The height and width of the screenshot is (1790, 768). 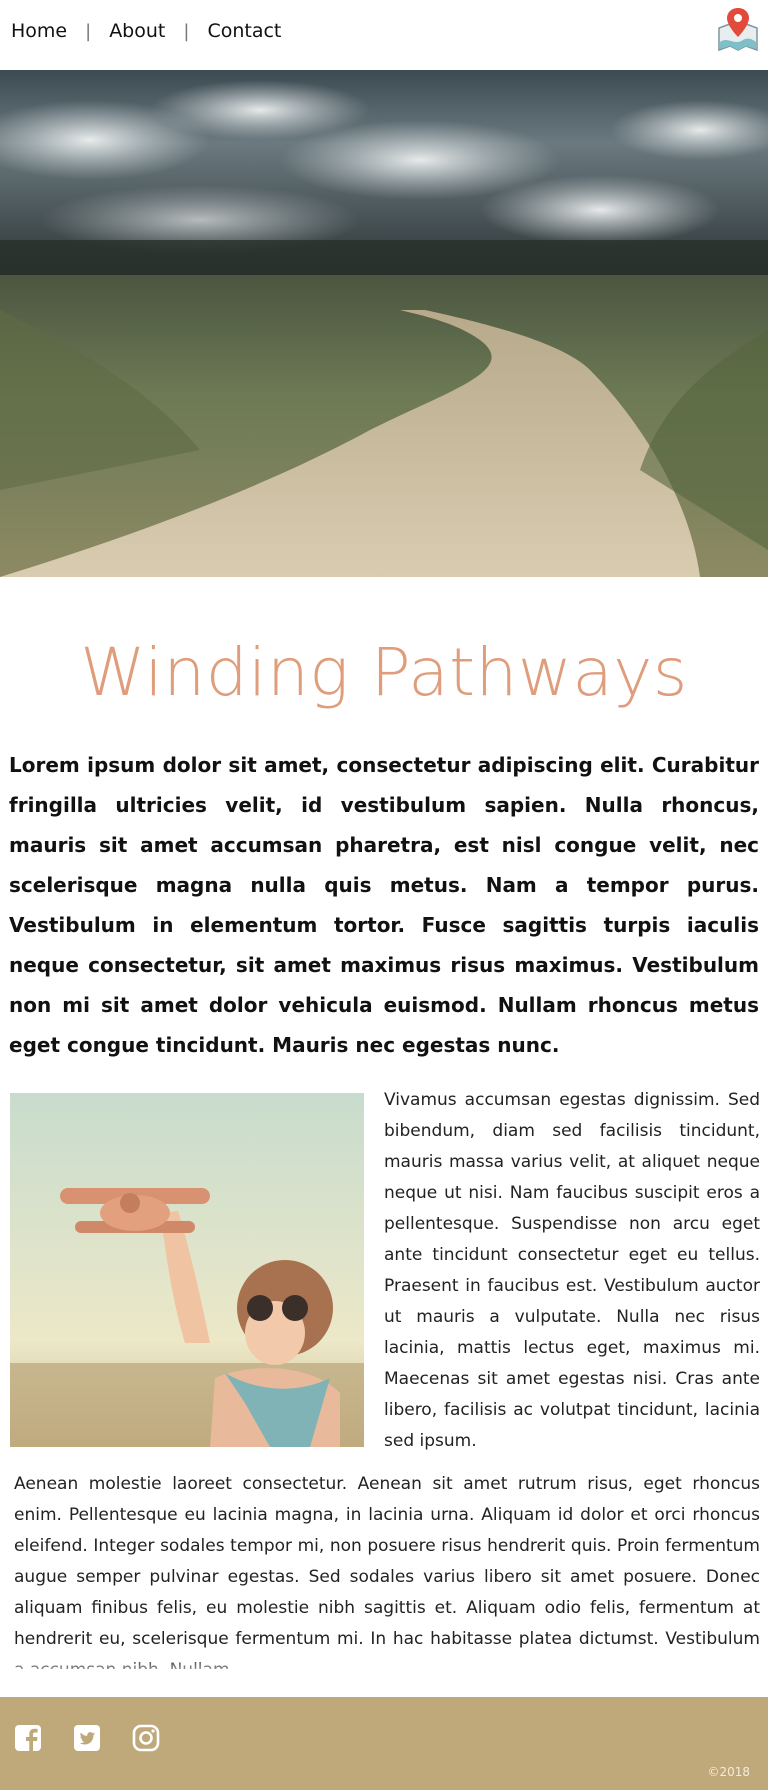 I want to click on content-fade, so click(x=384, y=1676).